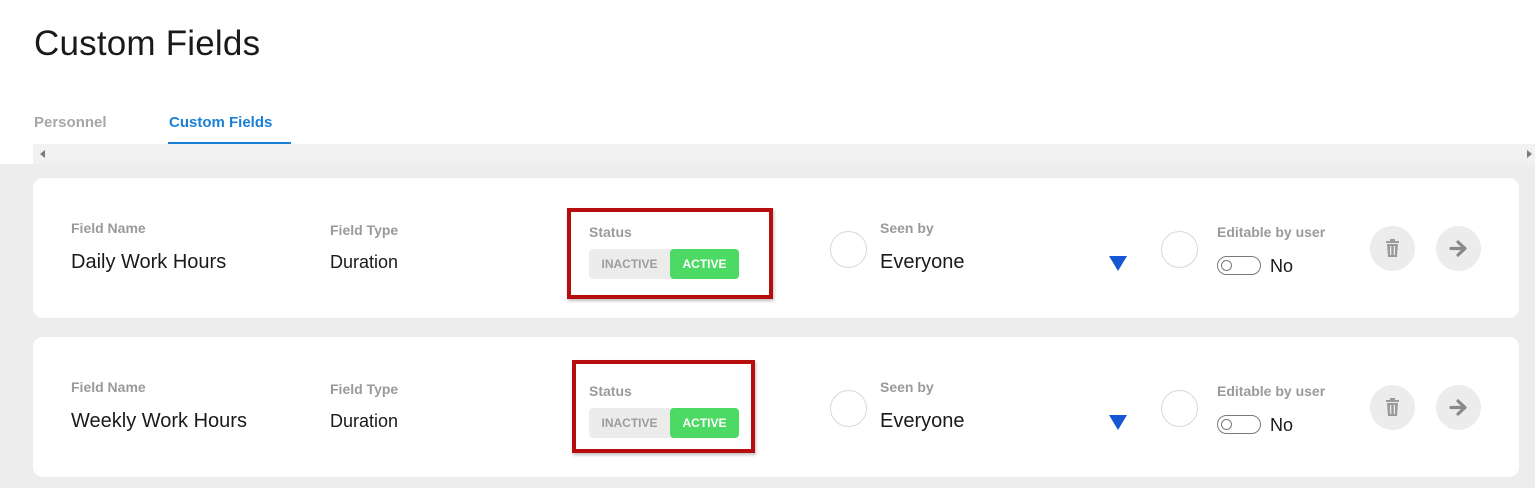  What do you see at coordinates (149, 262) in the screenshot?
I see `field-name-value: Daily Work Hours` at bounding box center [149, 262].